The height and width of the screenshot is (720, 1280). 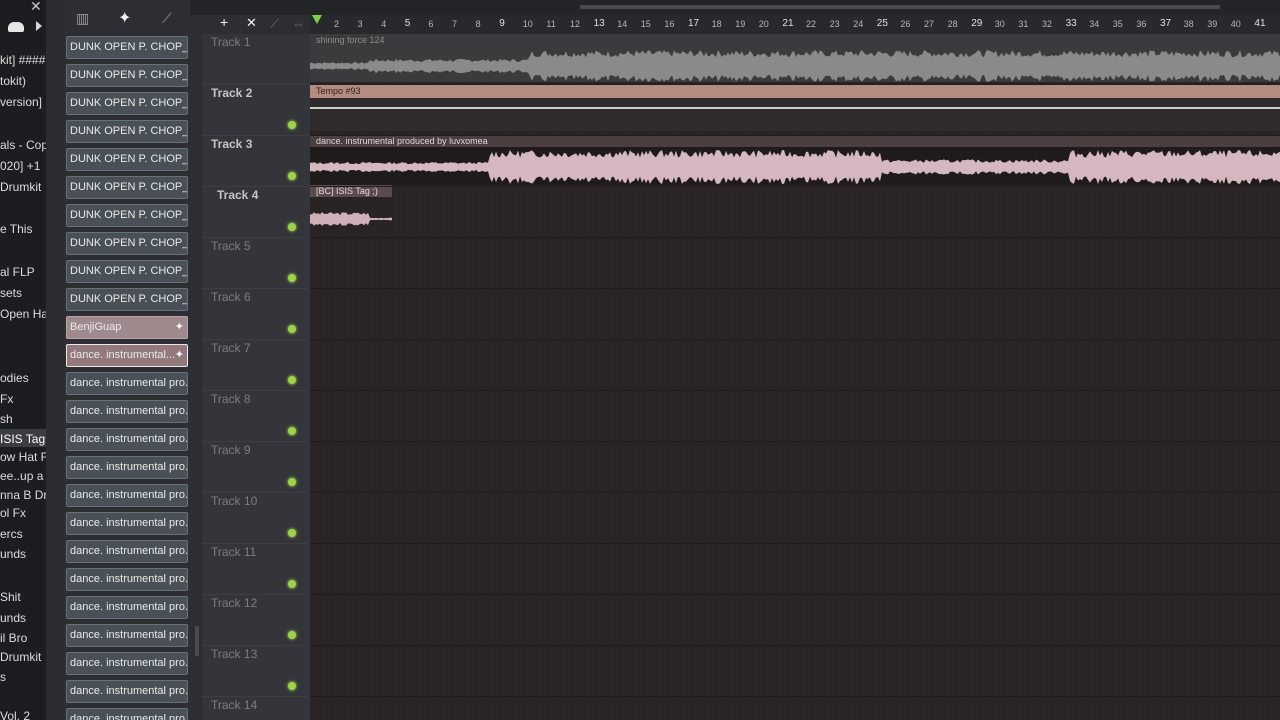 I want to click on track-name: Track 7, so click(x=231, y=348).